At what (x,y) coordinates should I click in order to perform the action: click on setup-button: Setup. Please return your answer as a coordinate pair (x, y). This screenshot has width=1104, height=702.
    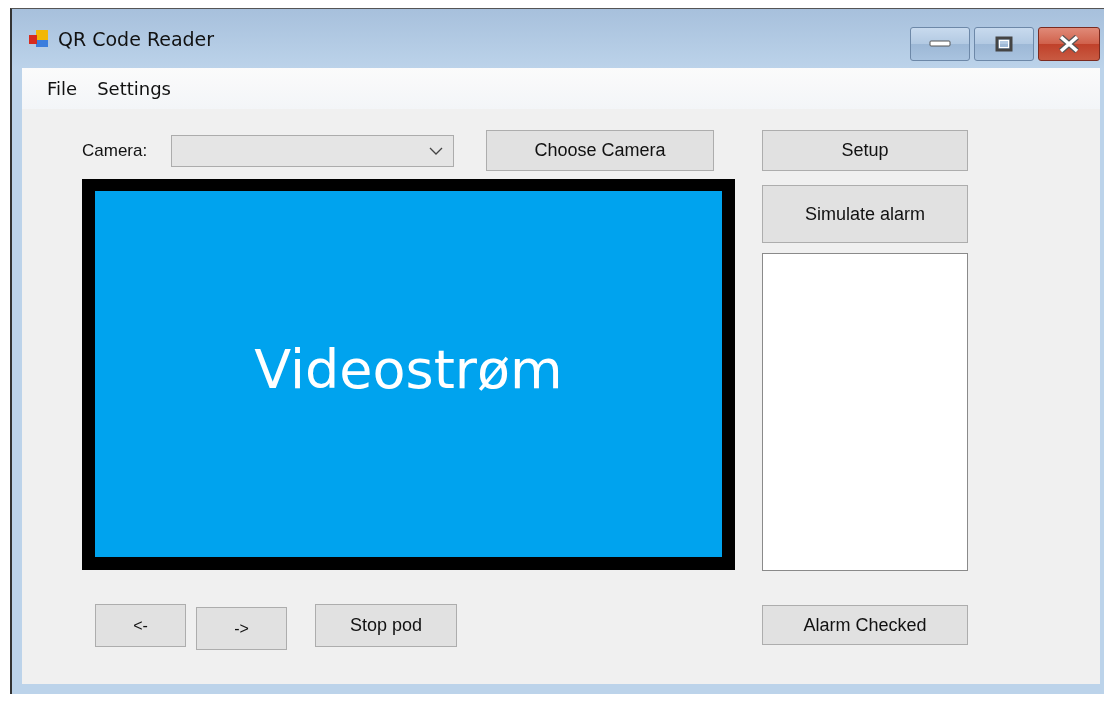
    Looking at the image, I should click on (865, 150).